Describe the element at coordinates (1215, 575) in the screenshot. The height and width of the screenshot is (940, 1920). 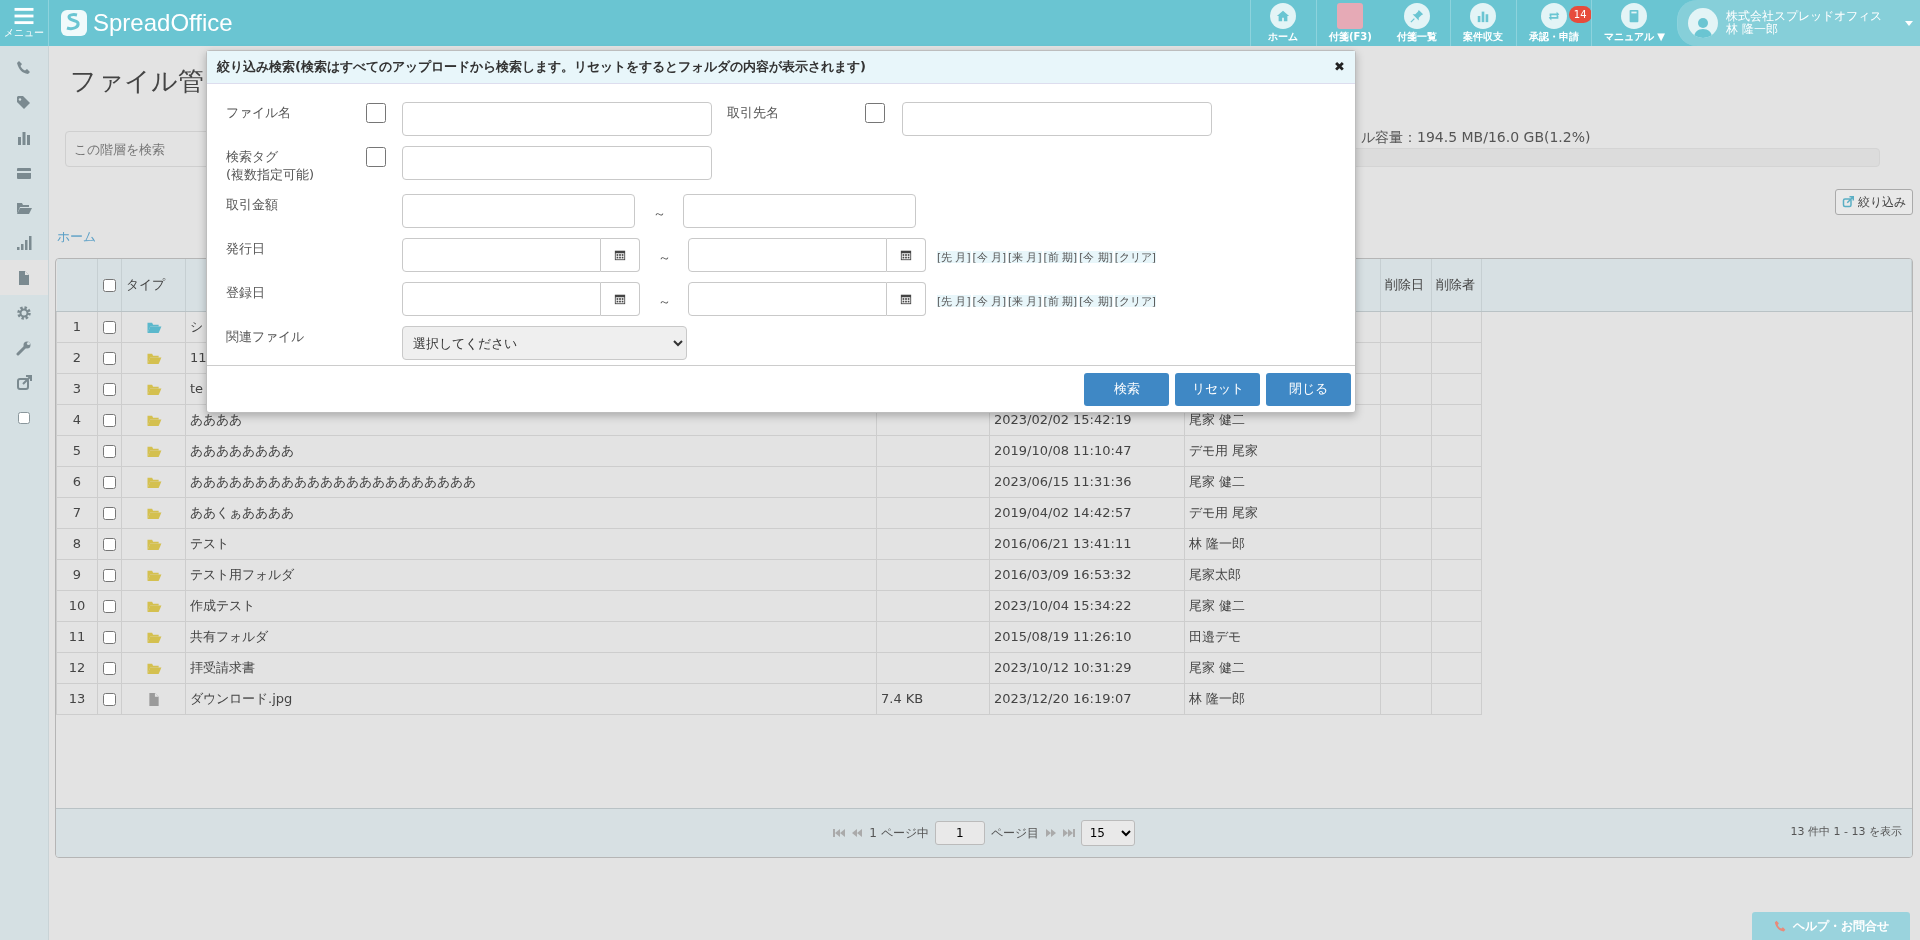
I see `user-cell: 尾家太郎` at that location.